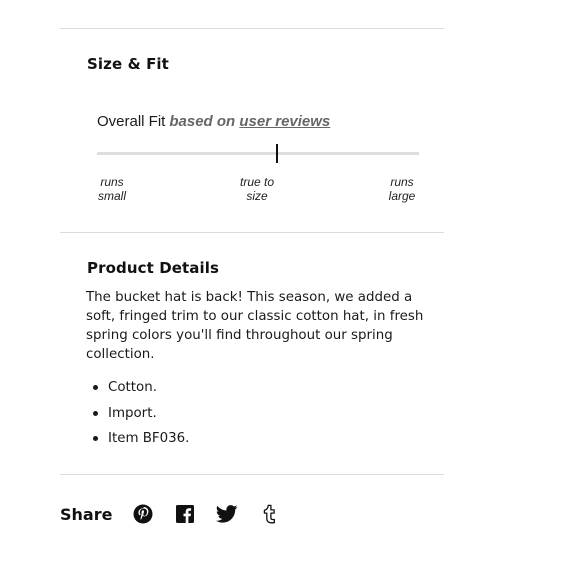  Describe the element at coordinates (269, 514) in the screenshot. I see `tumblr-icon` at that location.